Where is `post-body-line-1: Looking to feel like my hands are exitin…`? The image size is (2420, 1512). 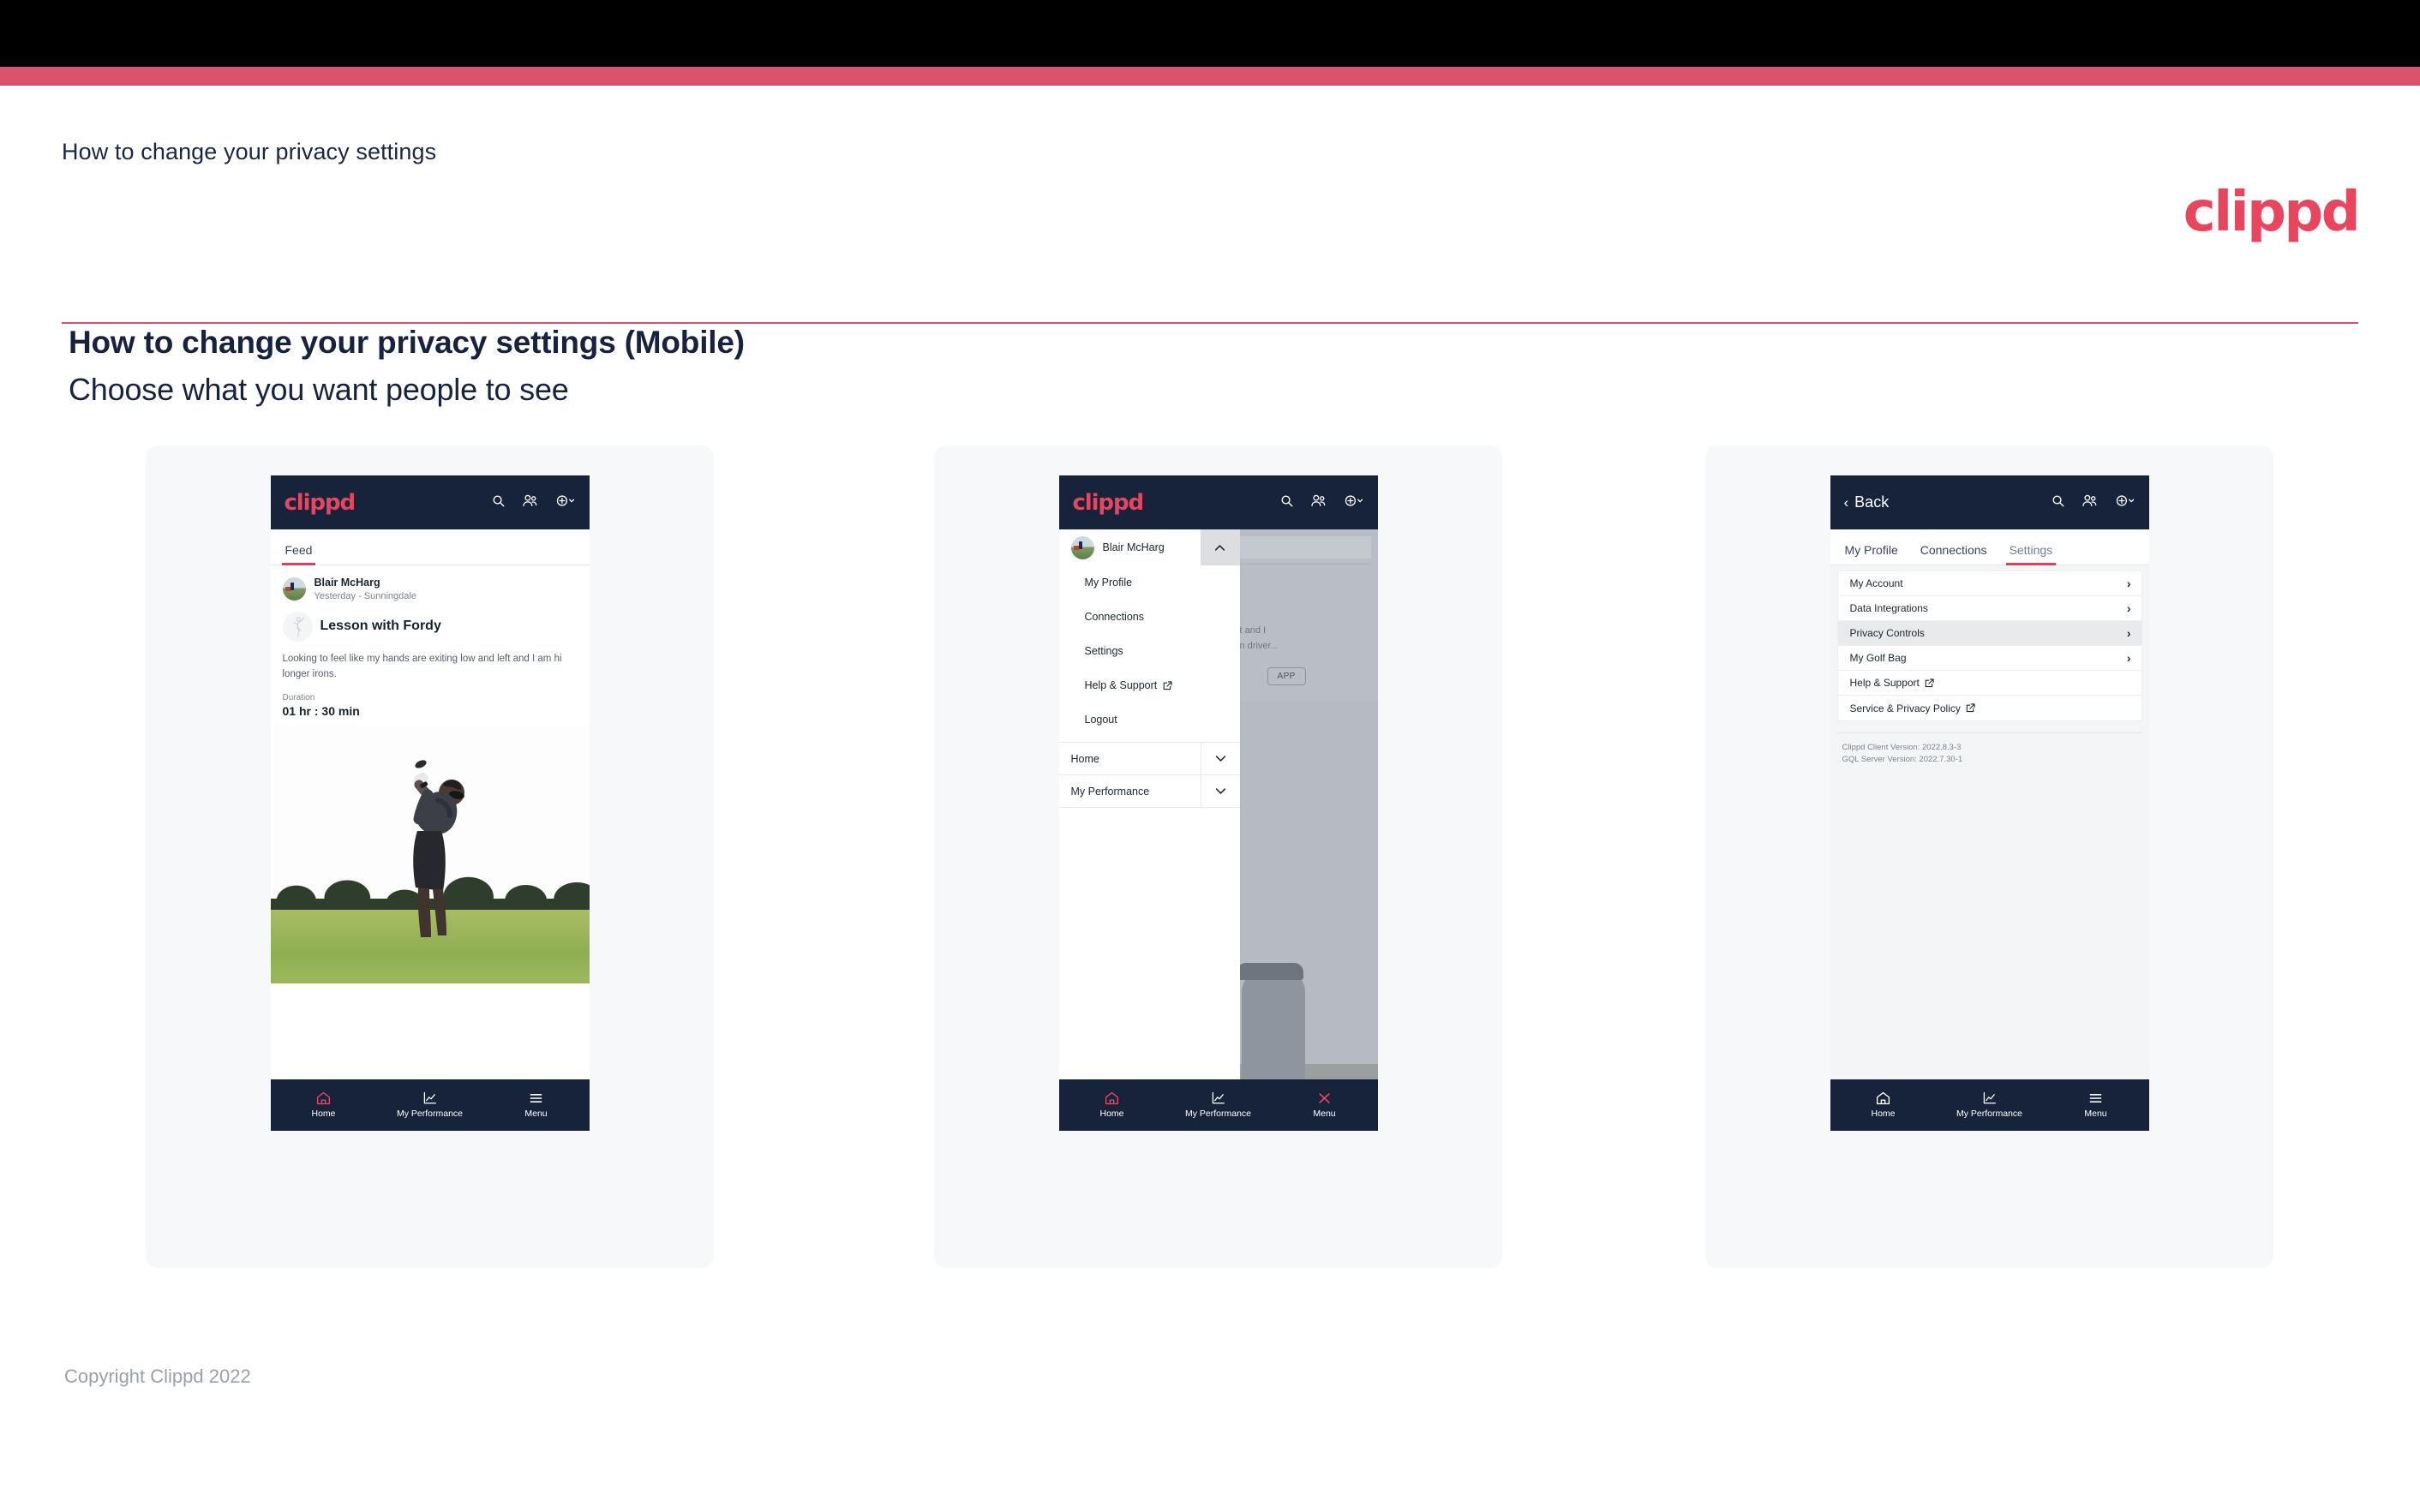 post-body-line-1: Looking to feel like my hands are exitin… is located at coordinates (422, 659).